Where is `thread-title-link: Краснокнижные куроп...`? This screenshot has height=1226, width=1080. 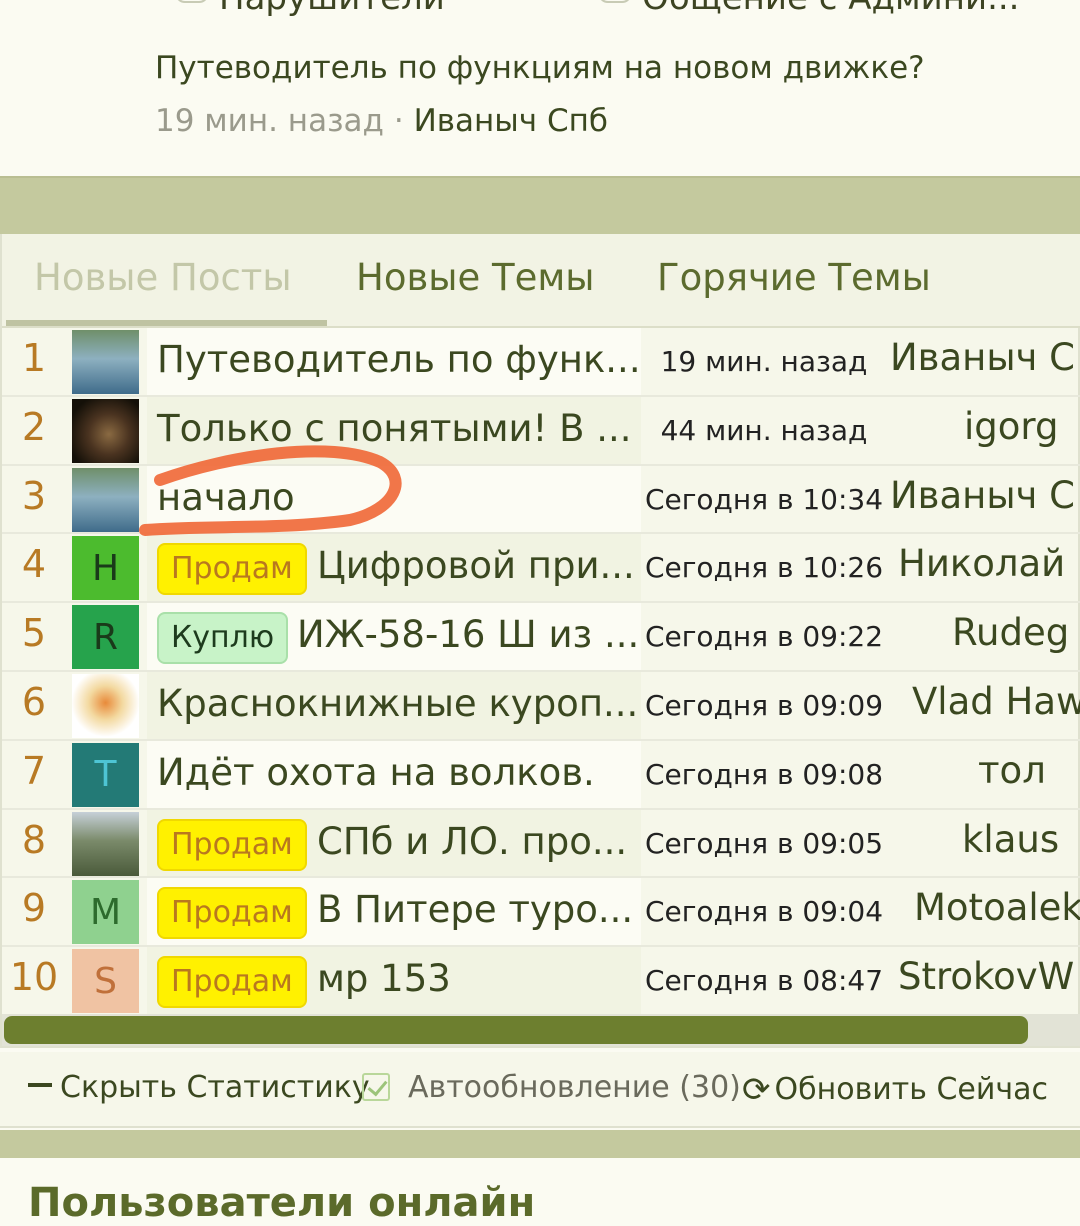 thread-title-link: Краснокнижные куроп... is located at coordinates (397, 703).